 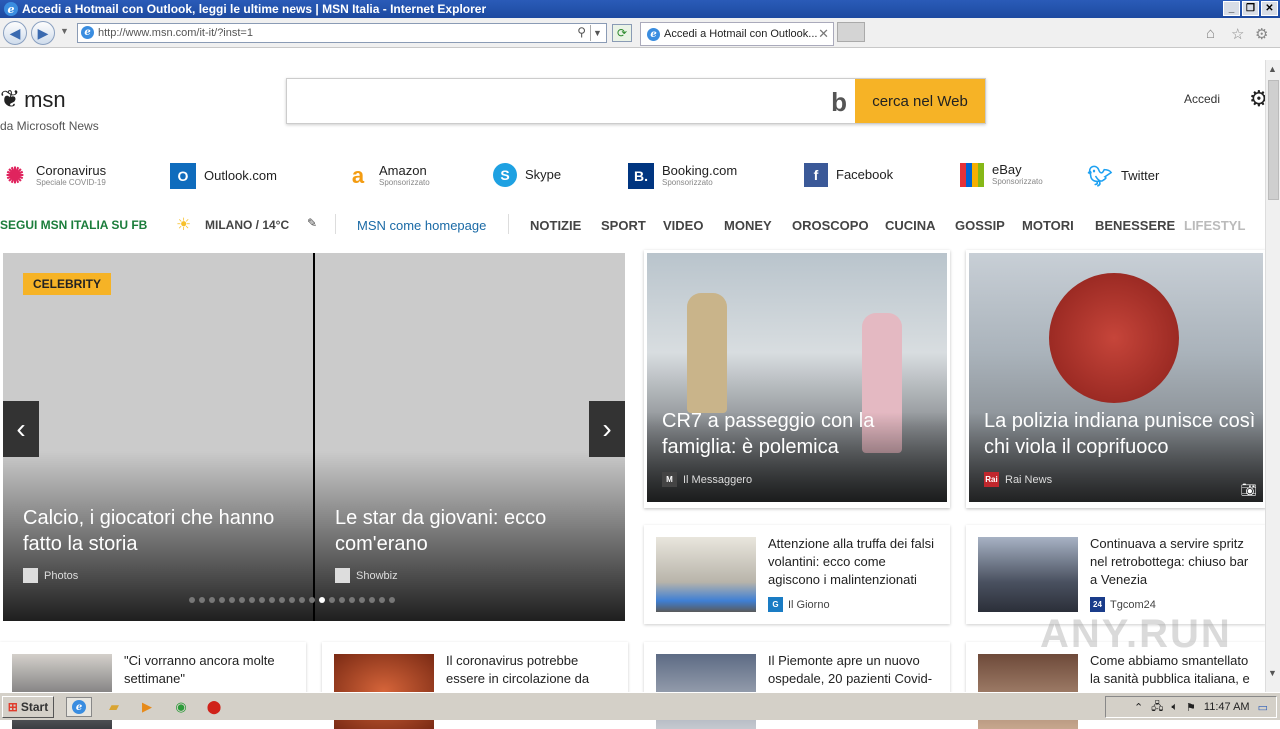 I want to click on network-icon: 🖧︎, so click(x=1157, y=707).